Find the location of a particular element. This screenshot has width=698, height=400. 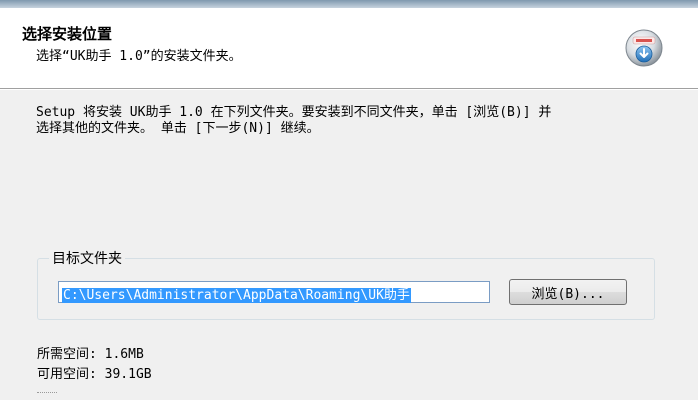

space-available-text: 可用空间: 39.1GB is located at coordinates (94, 374).